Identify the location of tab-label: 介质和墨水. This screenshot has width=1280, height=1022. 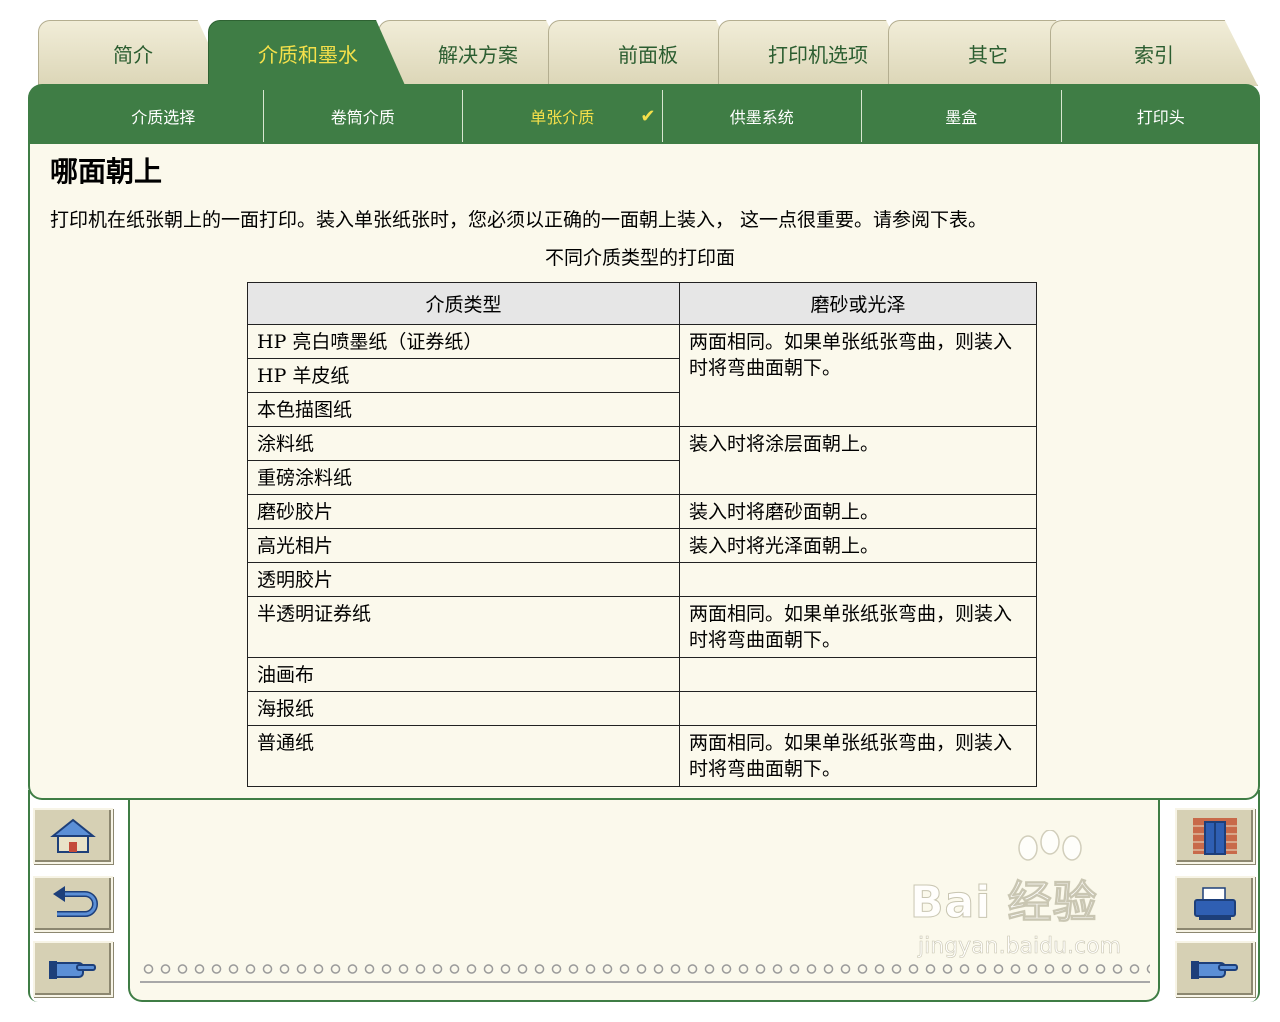
(308, 55).